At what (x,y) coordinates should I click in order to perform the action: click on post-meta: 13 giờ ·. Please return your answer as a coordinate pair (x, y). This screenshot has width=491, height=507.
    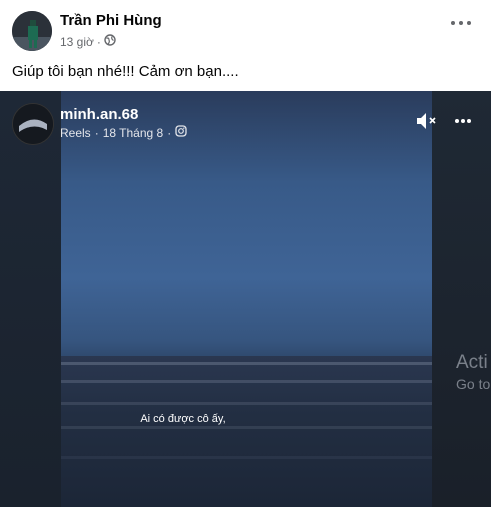
    Looking at the image, I should click on (88, 41).